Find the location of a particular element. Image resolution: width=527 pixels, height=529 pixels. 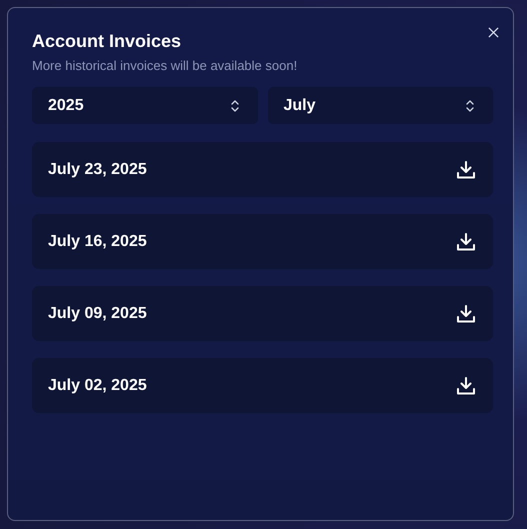

select-dropdown: 2025 is located at coordinates (145, 105).